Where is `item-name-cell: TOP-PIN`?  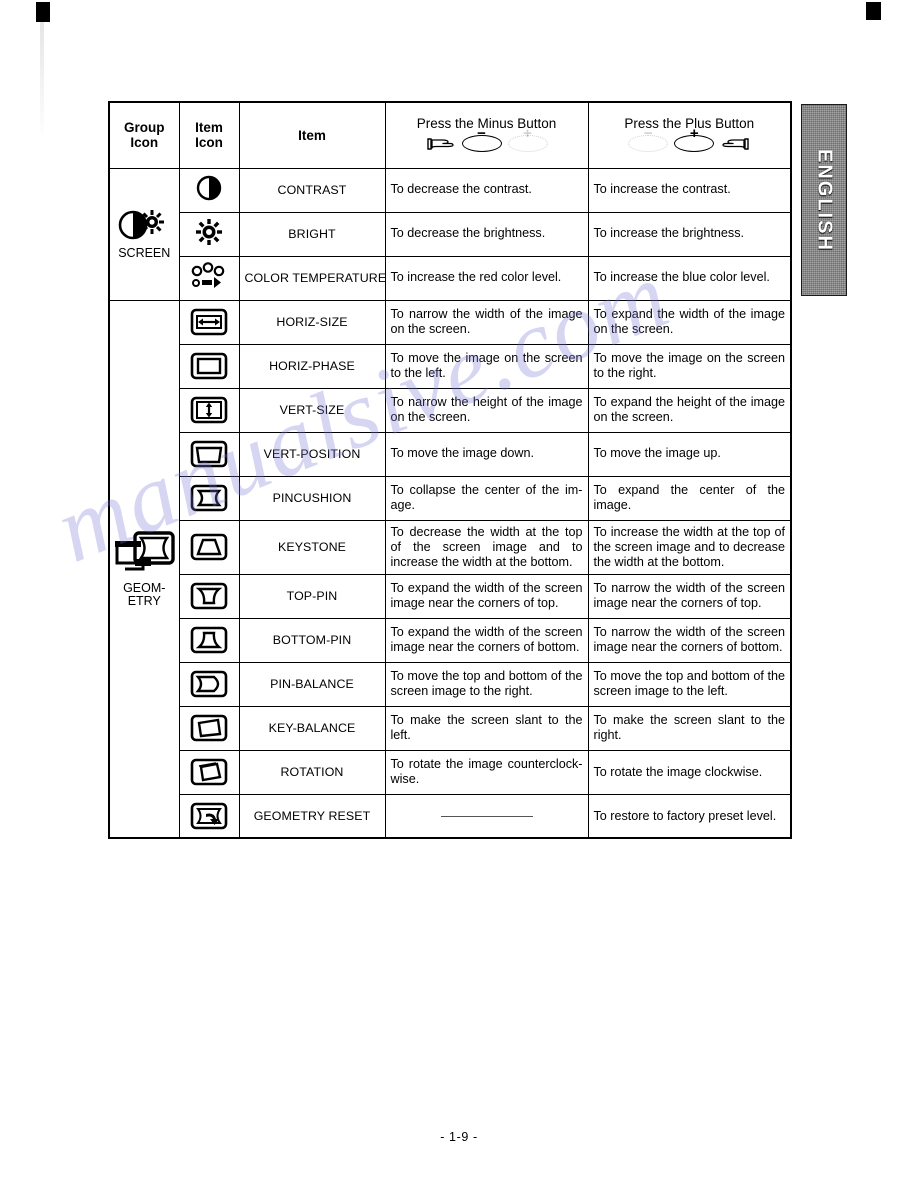
item-name-cell: TOP-PIN is located at coordinates (312, 596).